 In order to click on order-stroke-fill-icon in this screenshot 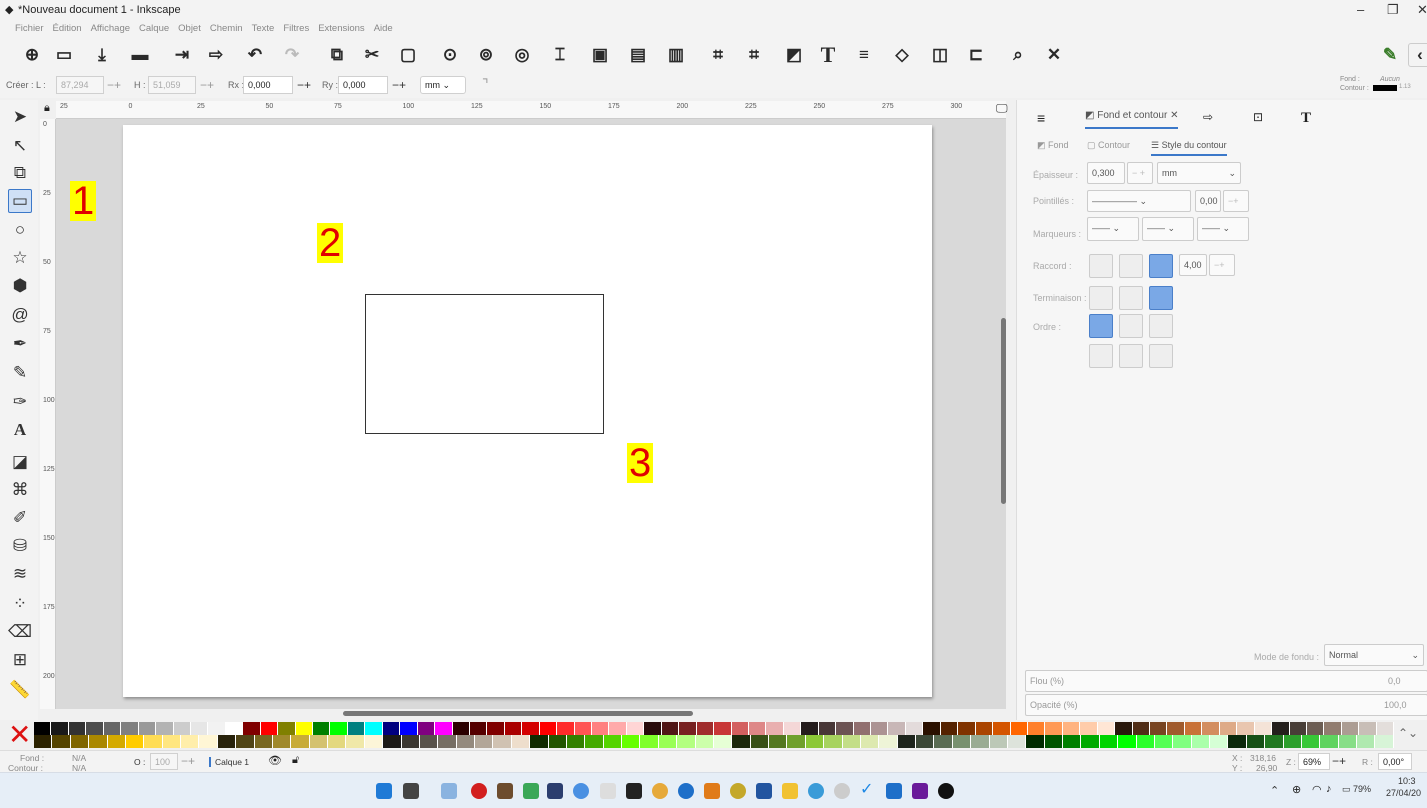, I will do `click(1131, 326)`.